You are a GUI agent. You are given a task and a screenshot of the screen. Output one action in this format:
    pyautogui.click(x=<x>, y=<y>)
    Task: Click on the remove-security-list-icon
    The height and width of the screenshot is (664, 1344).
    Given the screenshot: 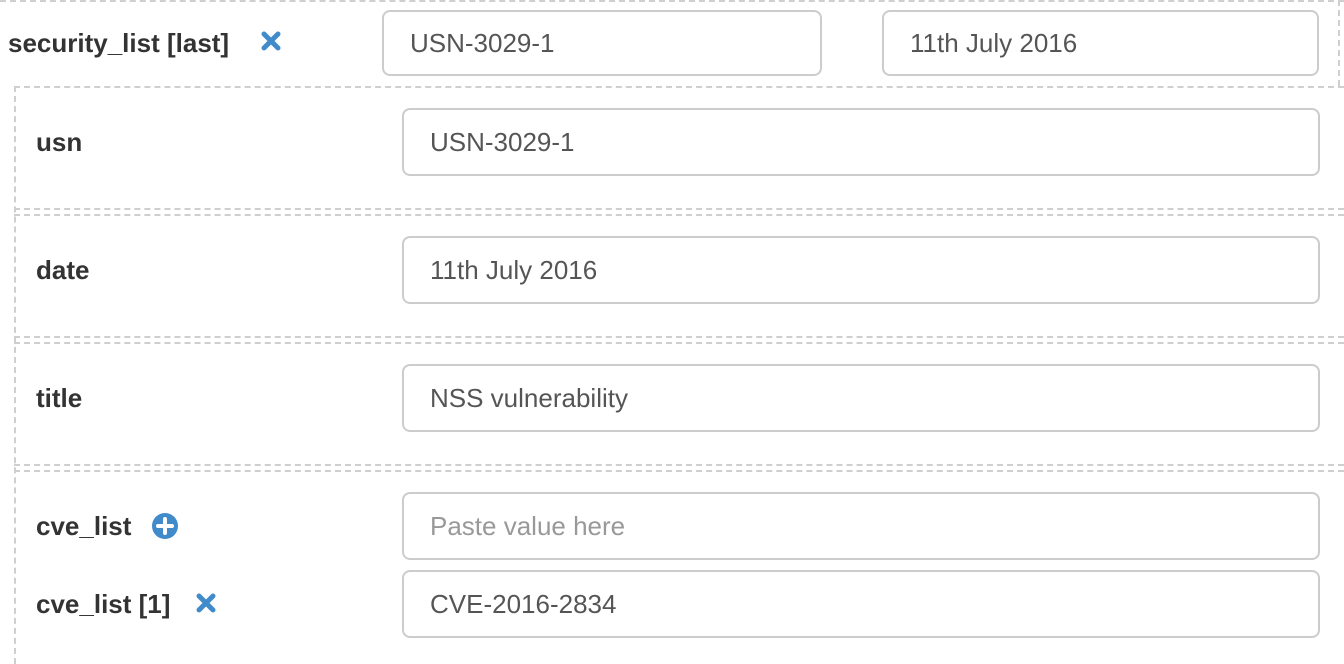 What is the action you would take?
    pyautogui.click(x=271, y=41)
    